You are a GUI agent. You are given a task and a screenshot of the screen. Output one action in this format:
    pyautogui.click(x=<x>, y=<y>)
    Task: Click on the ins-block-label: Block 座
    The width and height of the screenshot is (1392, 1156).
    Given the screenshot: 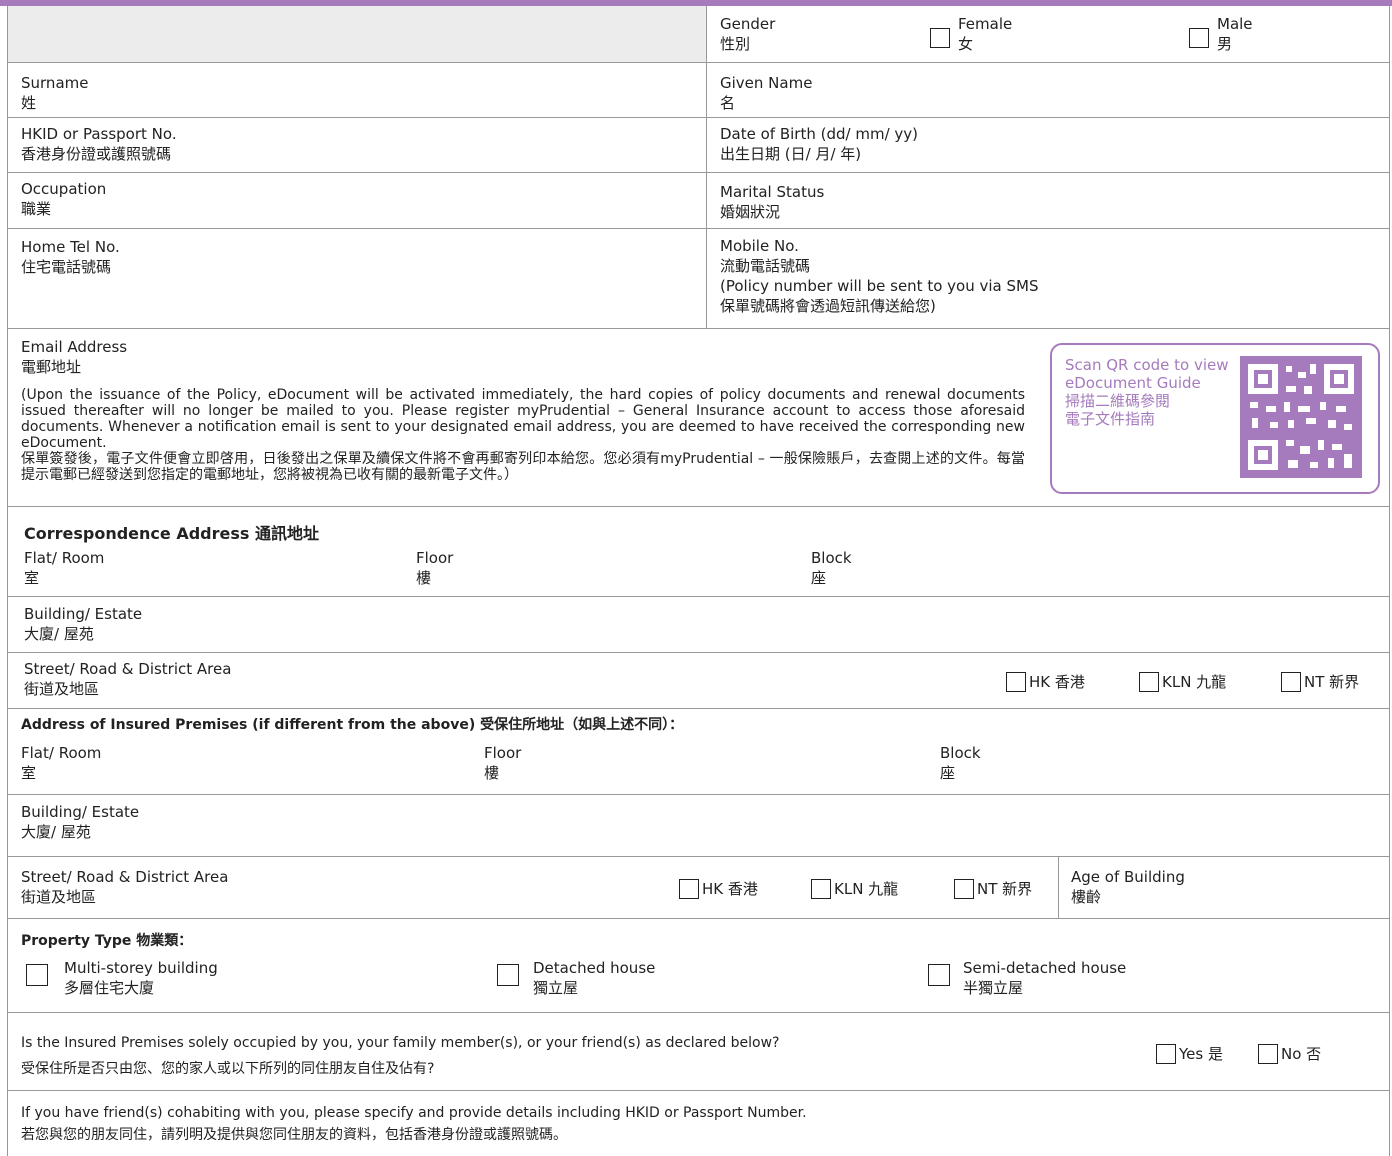 What is the action you would take?
    pyautogui.click(x=960, y=763)
    